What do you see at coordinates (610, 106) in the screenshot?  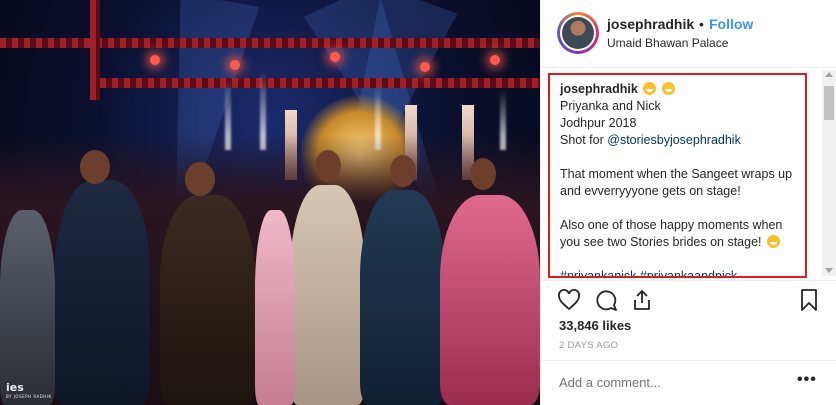 I see `caption-line: Priyanka and Nick` at bounding box center [610, 106].